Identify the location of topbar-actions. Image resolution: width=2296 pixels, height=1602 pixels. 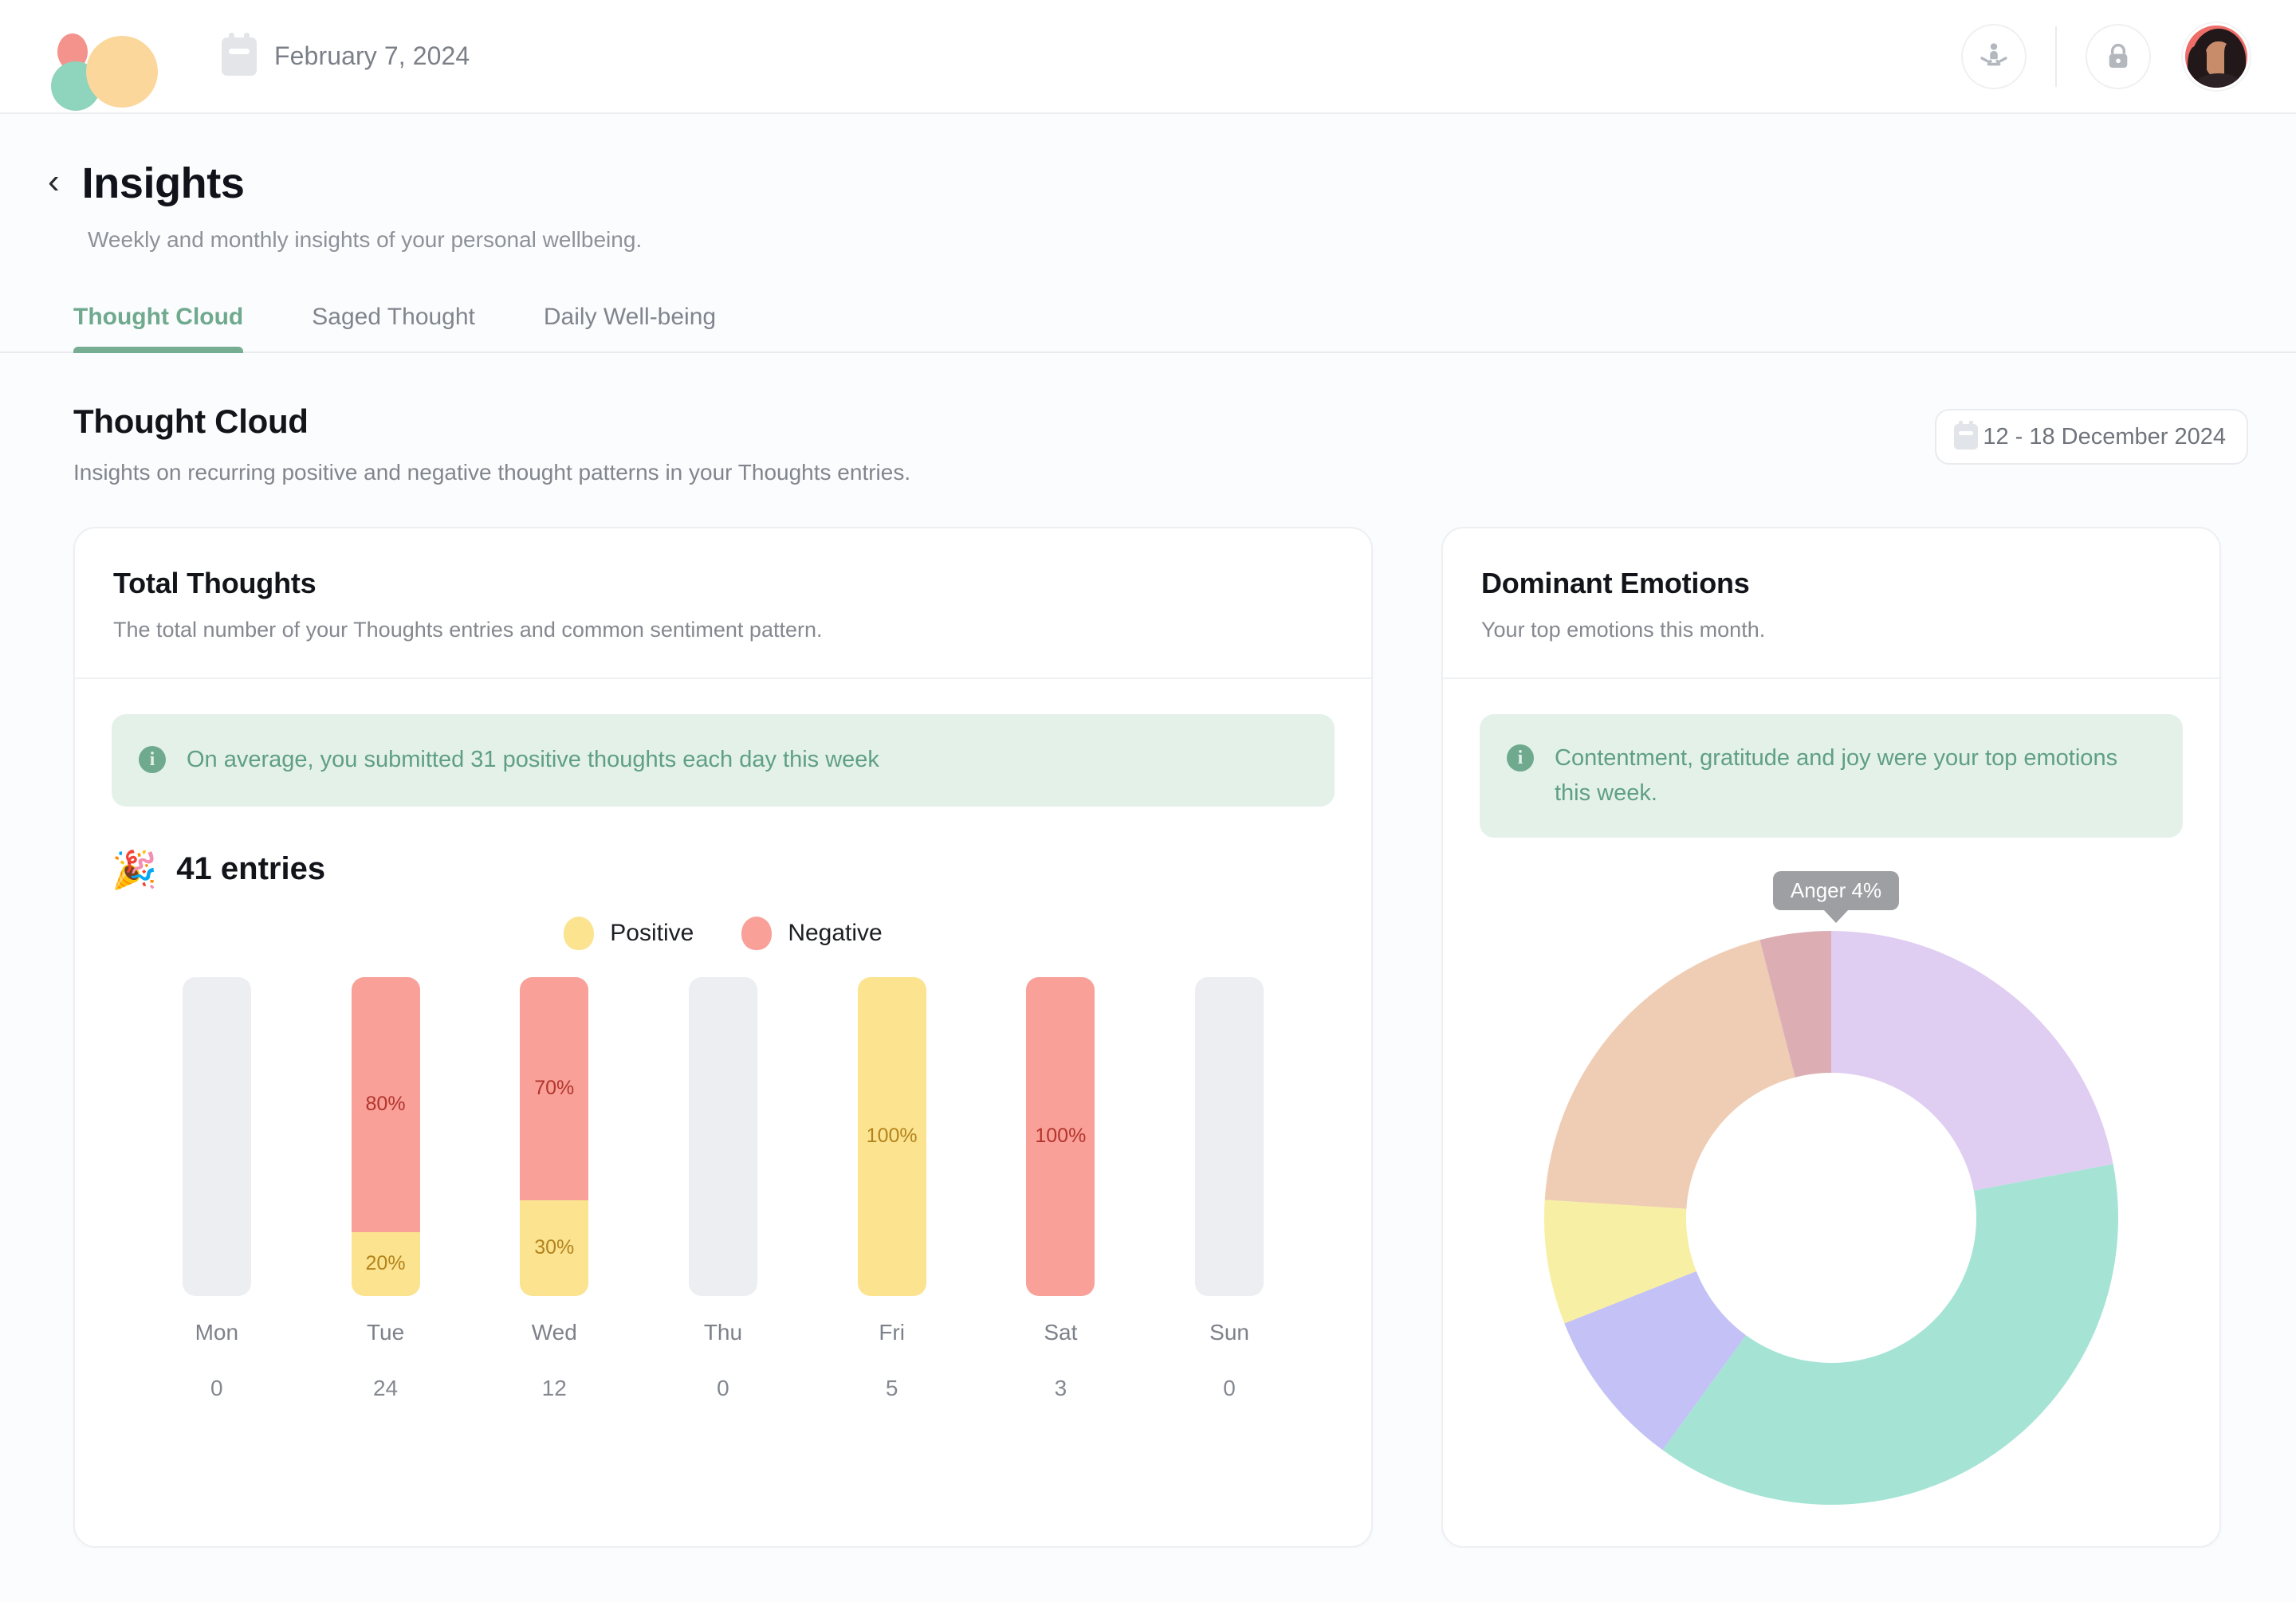
(2105, 56).